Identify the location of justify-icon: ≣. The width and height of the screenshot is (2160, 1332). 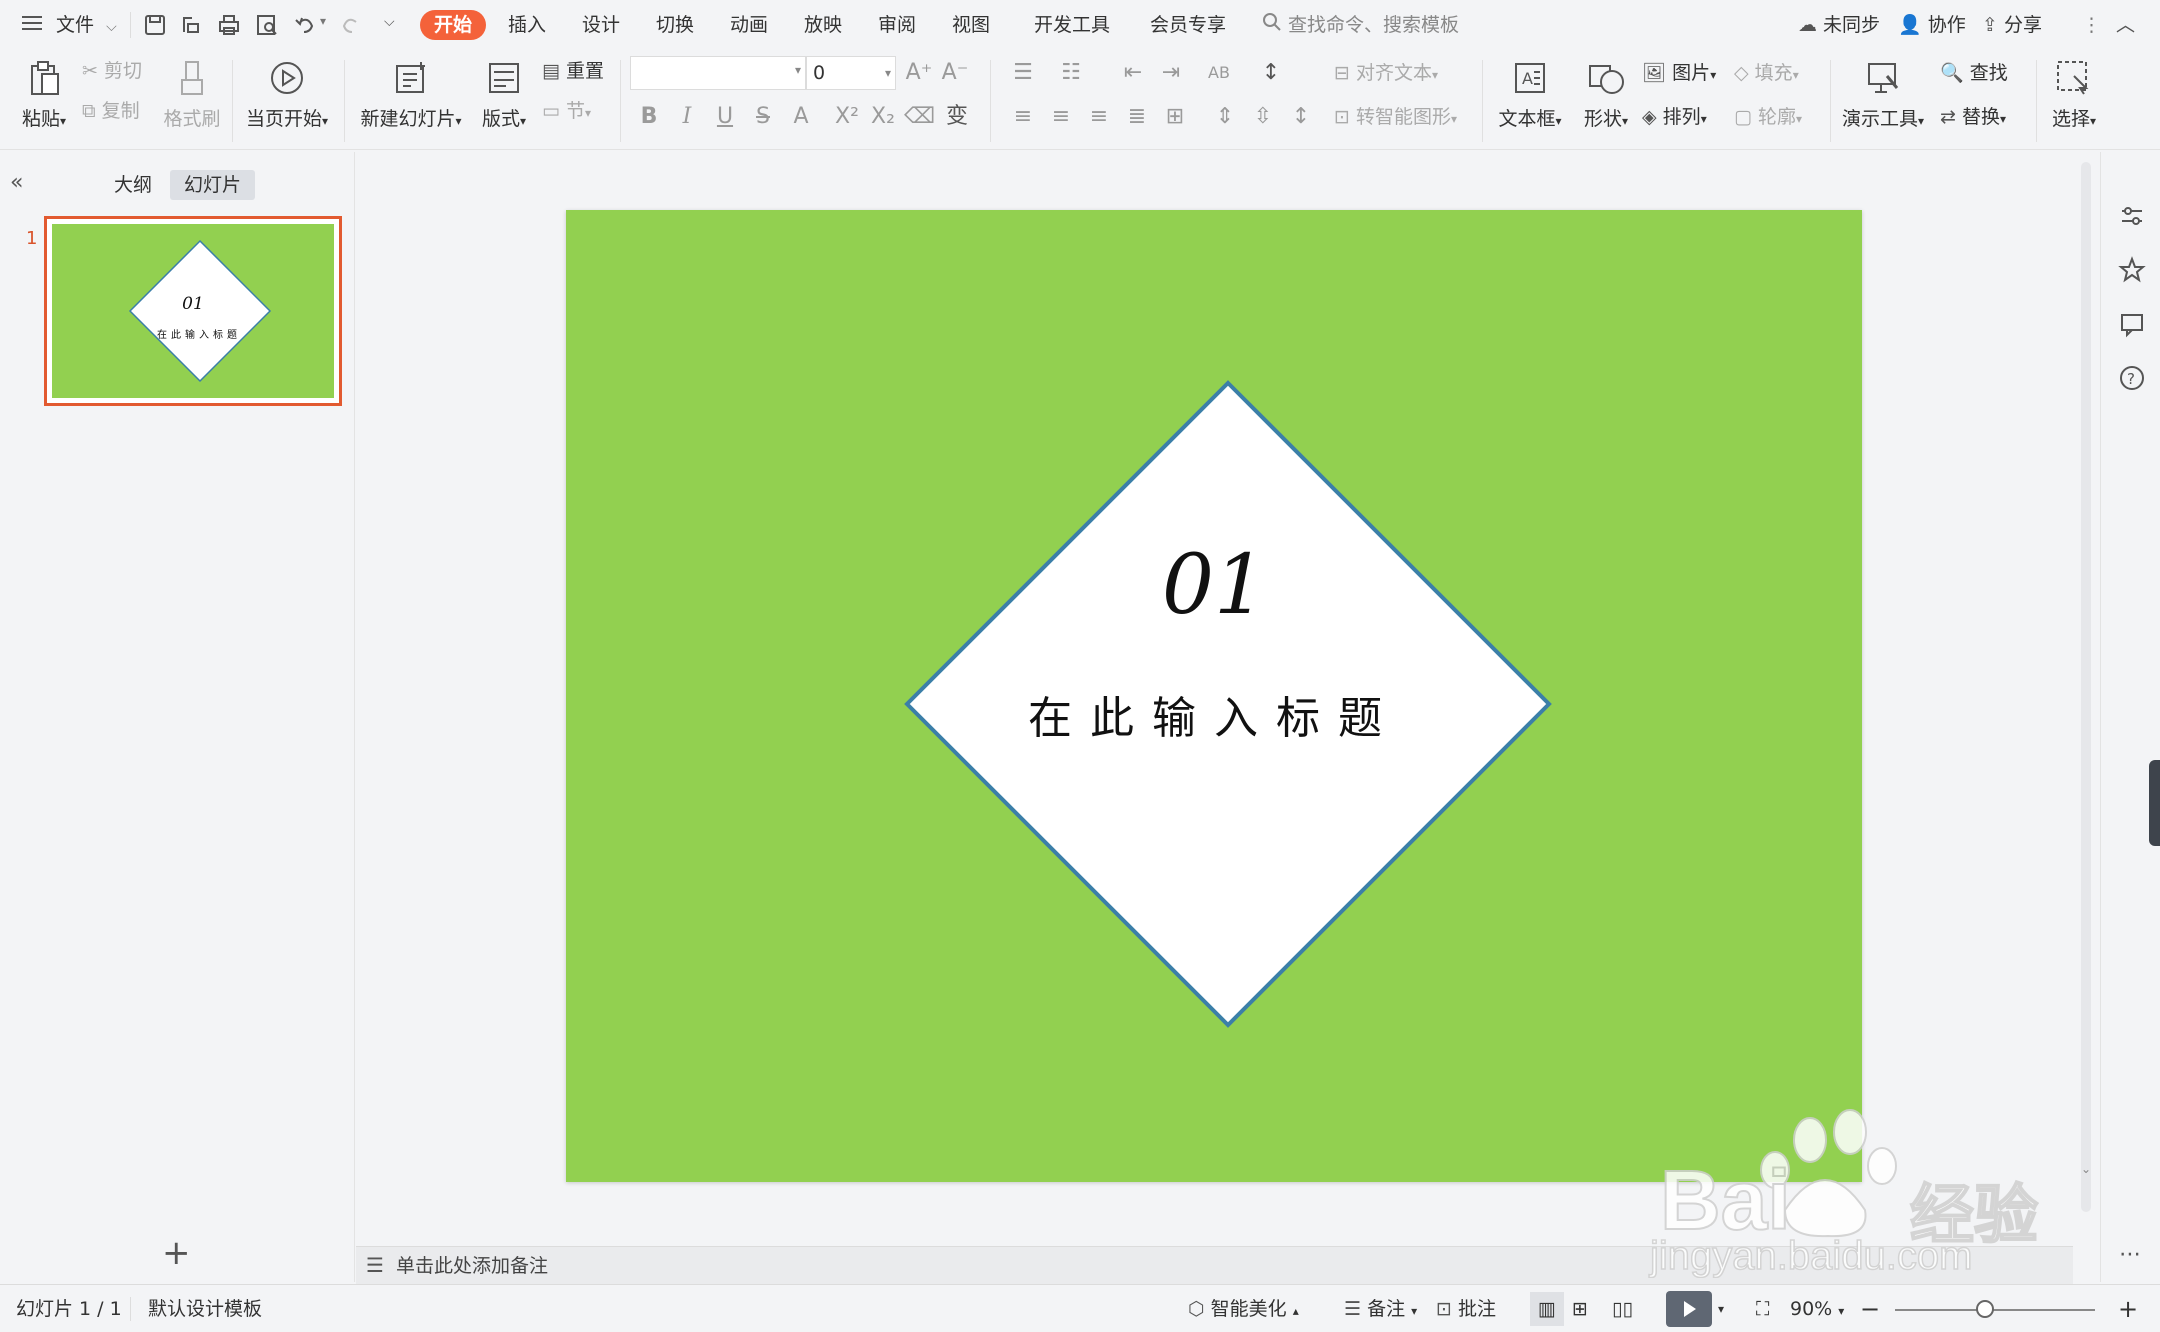
(1137, 117).